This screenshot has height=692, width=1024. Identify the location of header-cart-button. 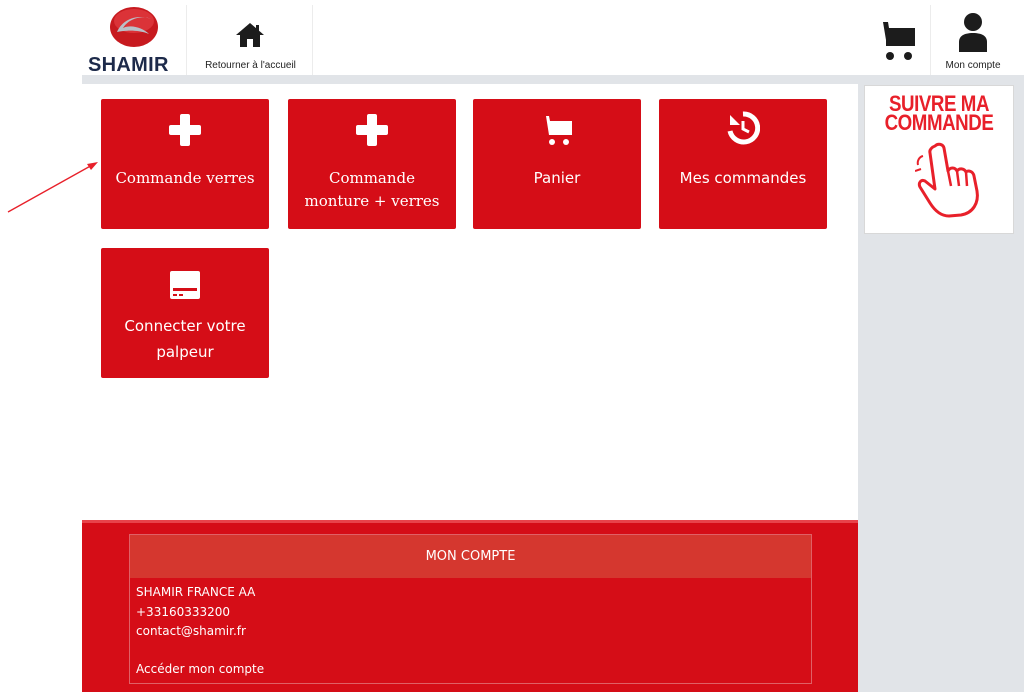
(898, 41).